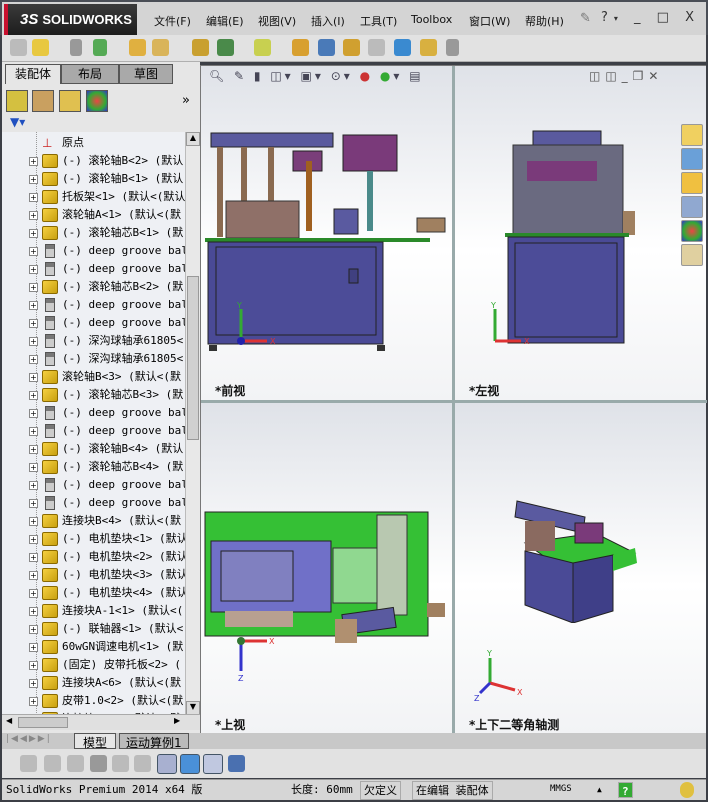 The image size is (708, 802). Describe the element at coordinates (580, 568) in the screenshot. I see `viewport-isometric: Y X Z *上下二等角轴测` at that location.